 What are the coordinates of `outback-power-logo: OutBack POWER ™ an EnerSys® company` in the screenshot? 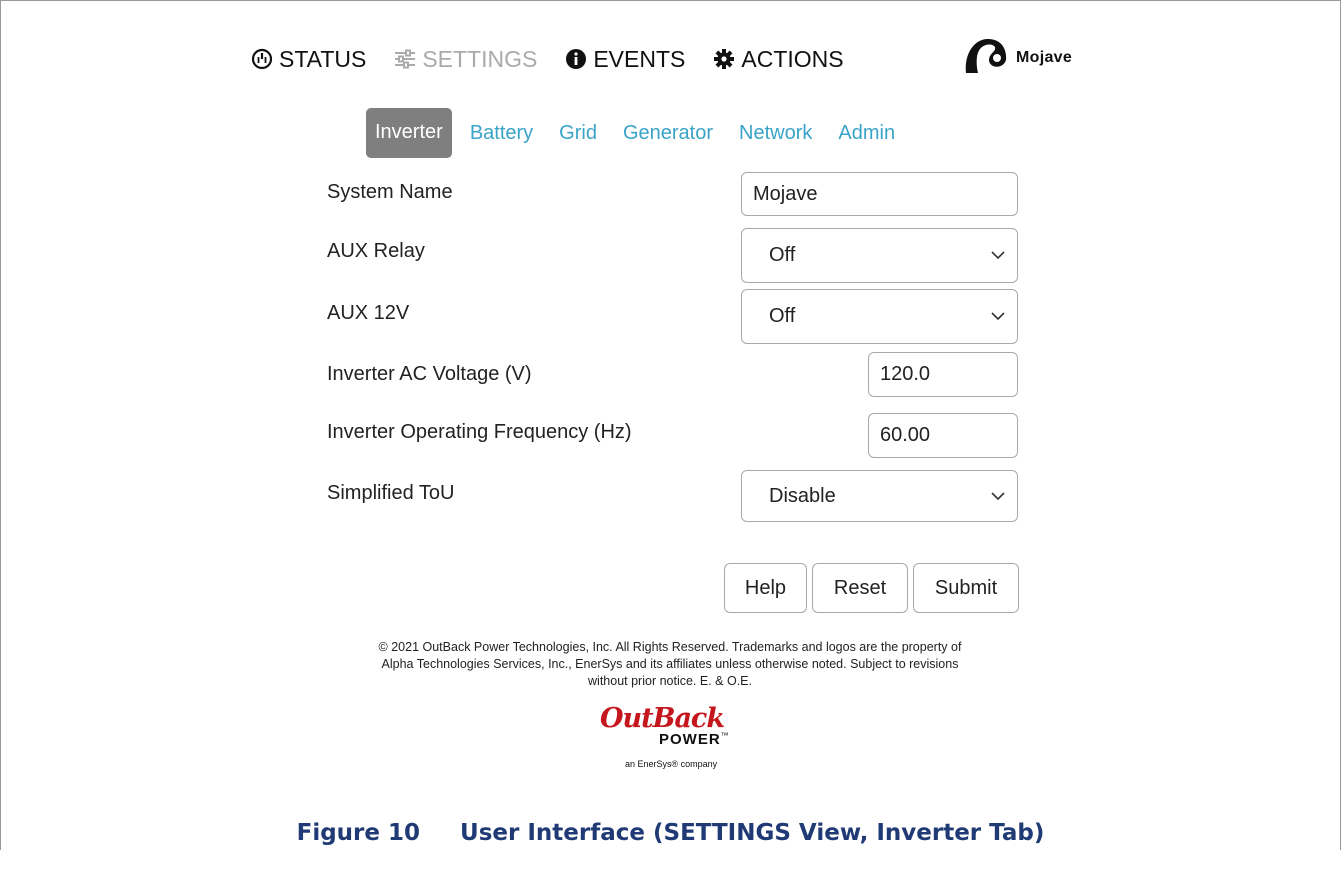 It's located at (672, 739).